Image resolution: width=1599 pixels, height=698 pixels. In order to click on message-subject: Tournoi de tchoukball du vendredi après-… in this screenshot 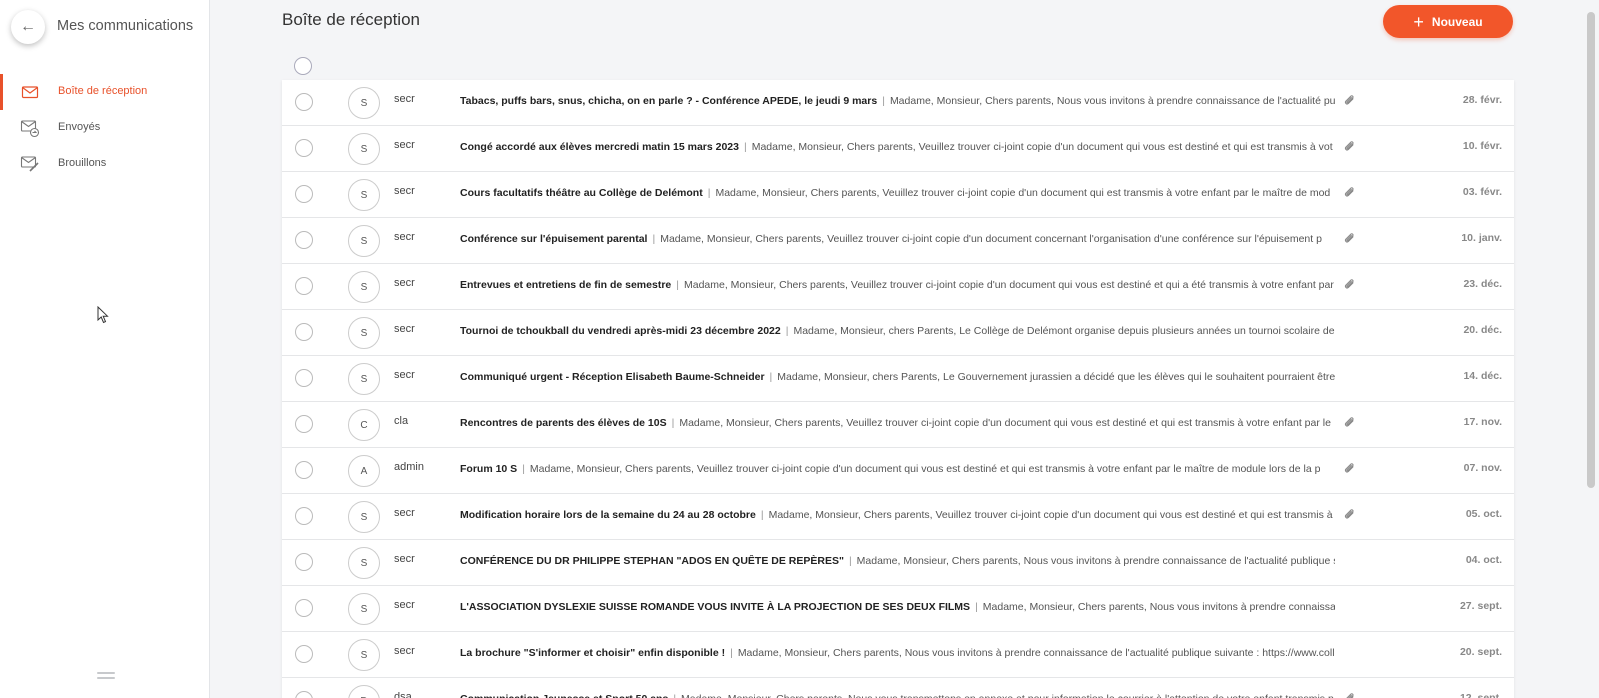, I will do `click(620, 331)`.